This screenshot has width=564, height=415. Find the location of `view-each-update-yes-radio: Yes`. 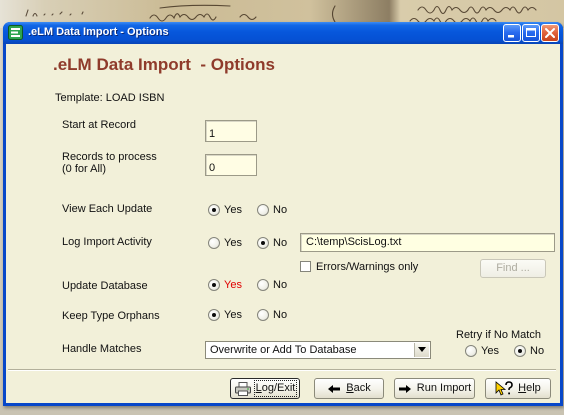

view-each-update-yes-radio: Yes is located at coordinates (225, 209).